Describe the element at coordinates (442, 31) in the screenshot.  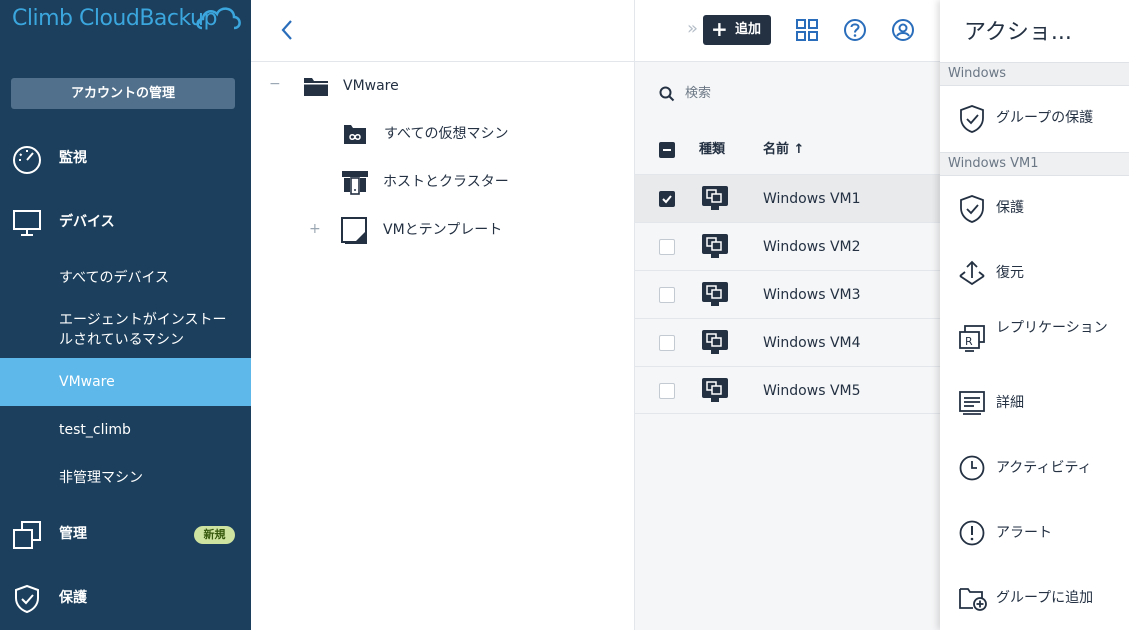
I see `tree-header` at that location.